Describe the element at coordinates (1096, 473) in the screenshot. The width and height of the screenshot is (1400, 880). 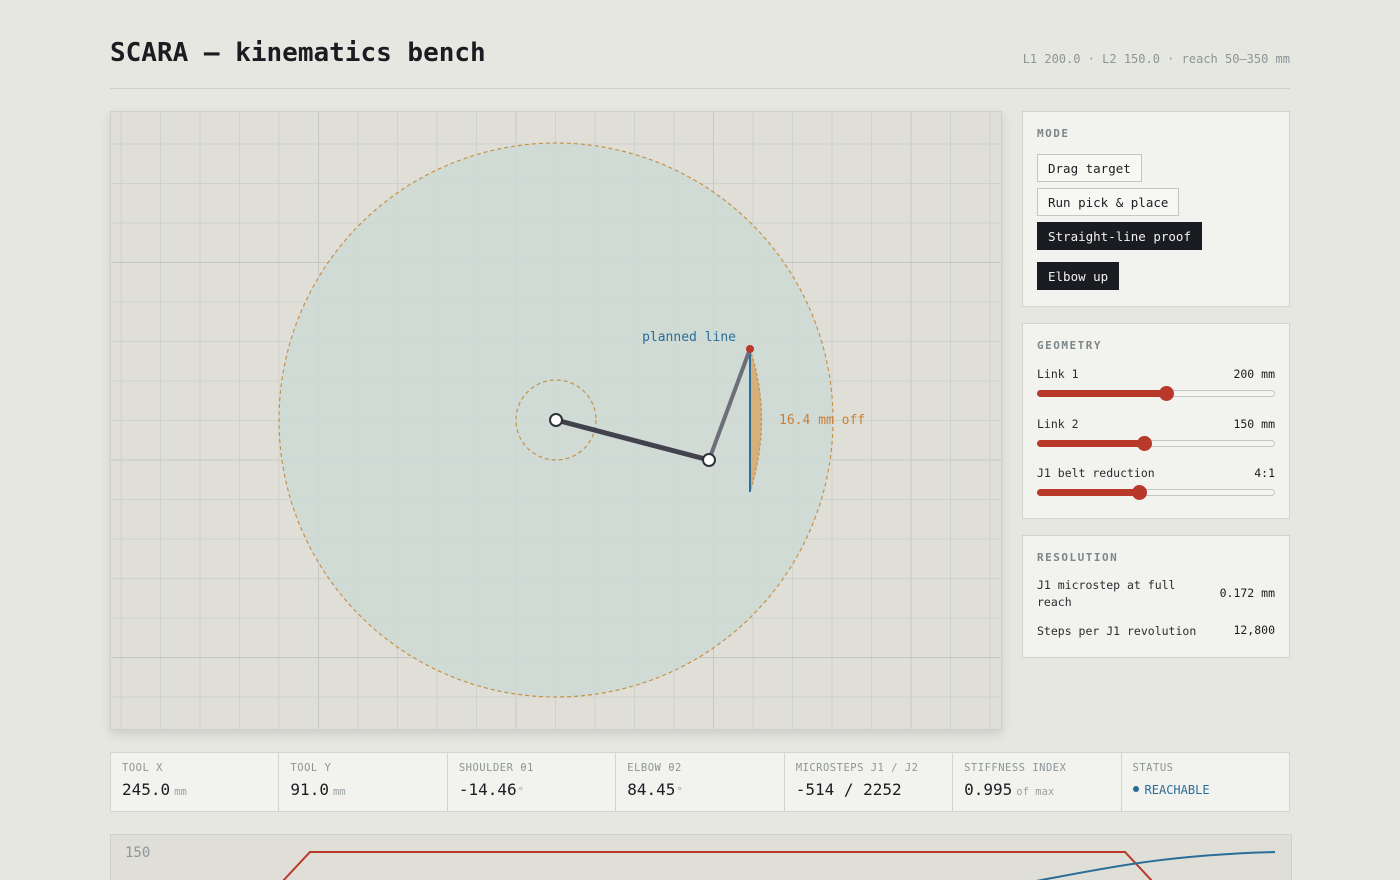
I see `belt-reduction-label: J1 belt reduction` at that location.